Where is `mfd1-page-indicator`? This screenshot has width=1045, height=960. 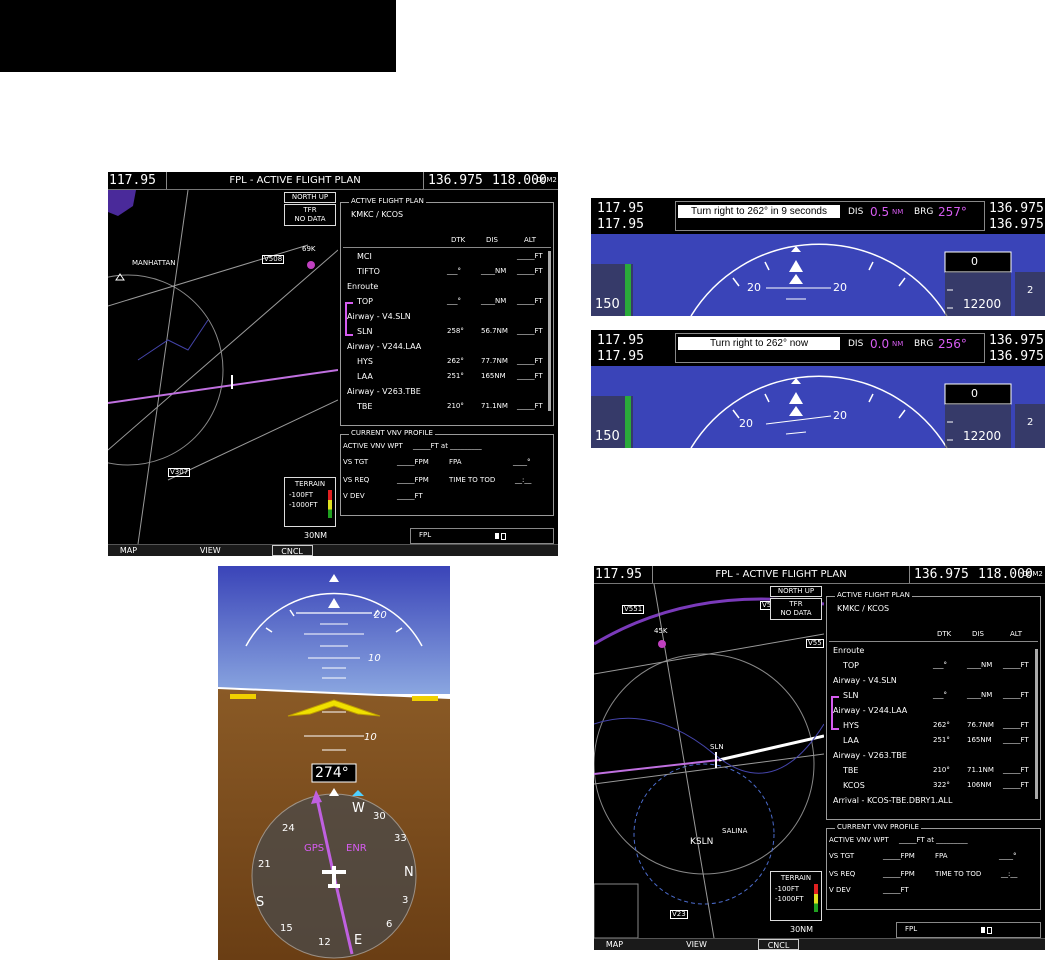
mfd1-page-indicator is located at coordinates (497, 536).